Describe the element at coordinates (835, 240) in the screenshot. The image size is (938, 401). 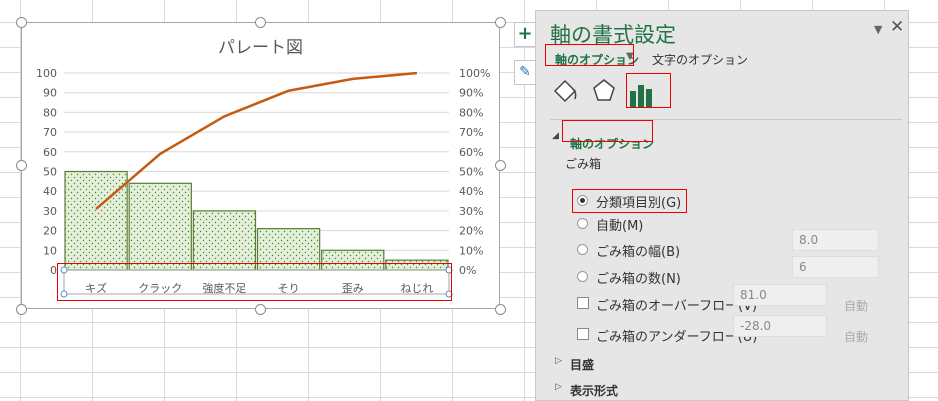
I see `bin-width-input: 8.0` at that location.